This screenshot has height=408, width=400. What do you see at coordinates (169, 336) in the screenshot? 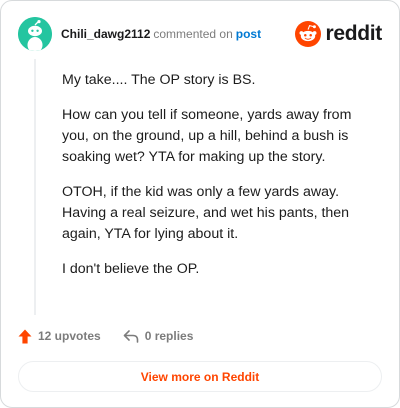
I see `replies-count: 0 replies` at bounding box center [169, 336].